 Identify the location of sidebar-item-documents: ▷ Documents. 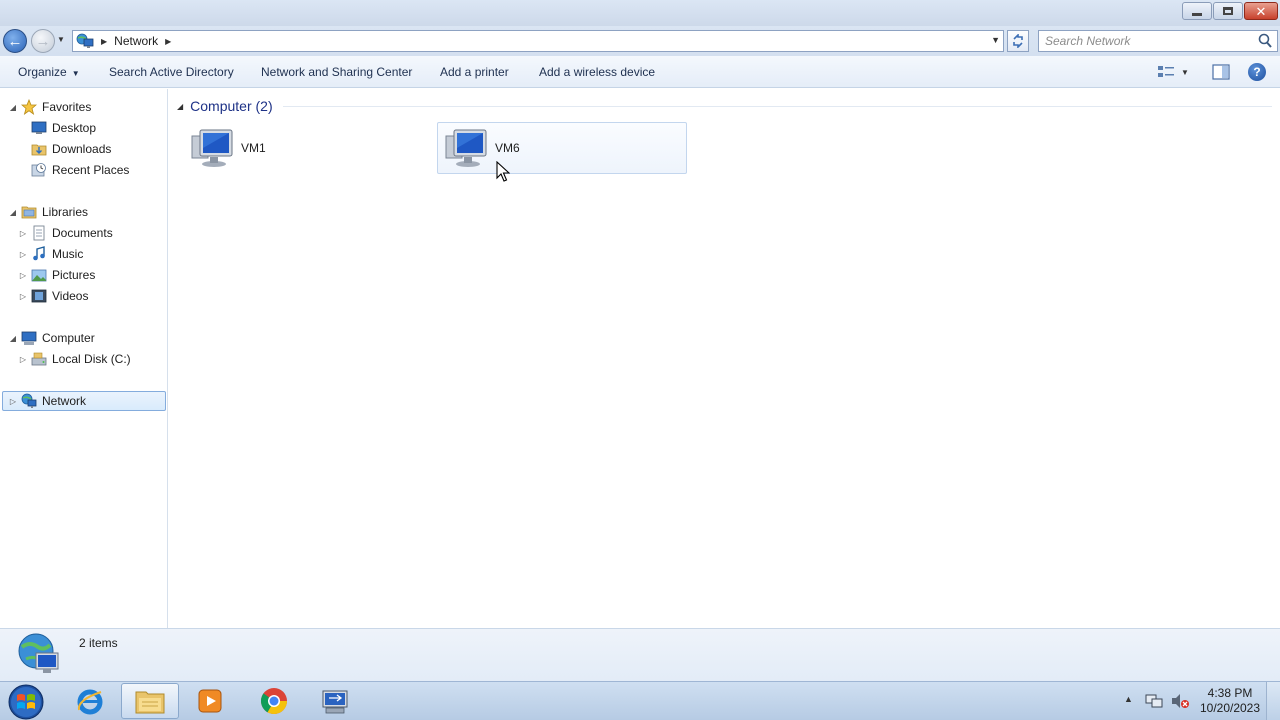
(65, 233).